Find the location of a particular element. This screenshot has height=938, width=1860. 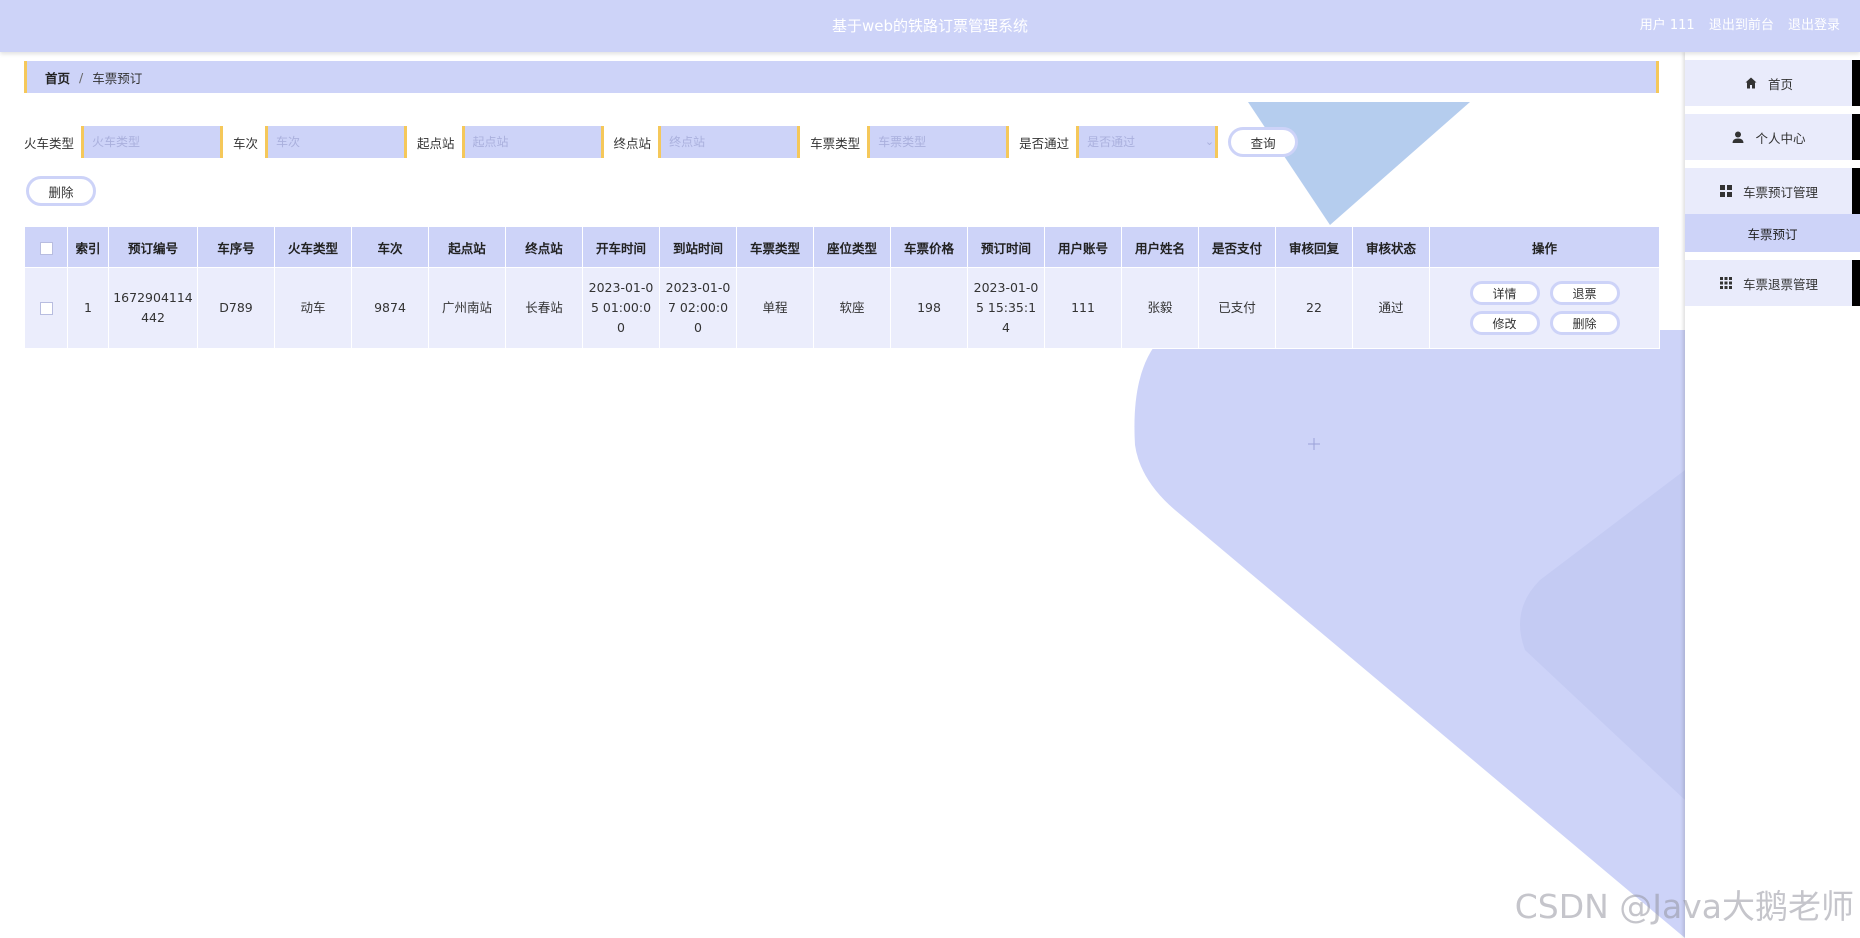

query-button: 查询 is located at coordinates (1263, 142).